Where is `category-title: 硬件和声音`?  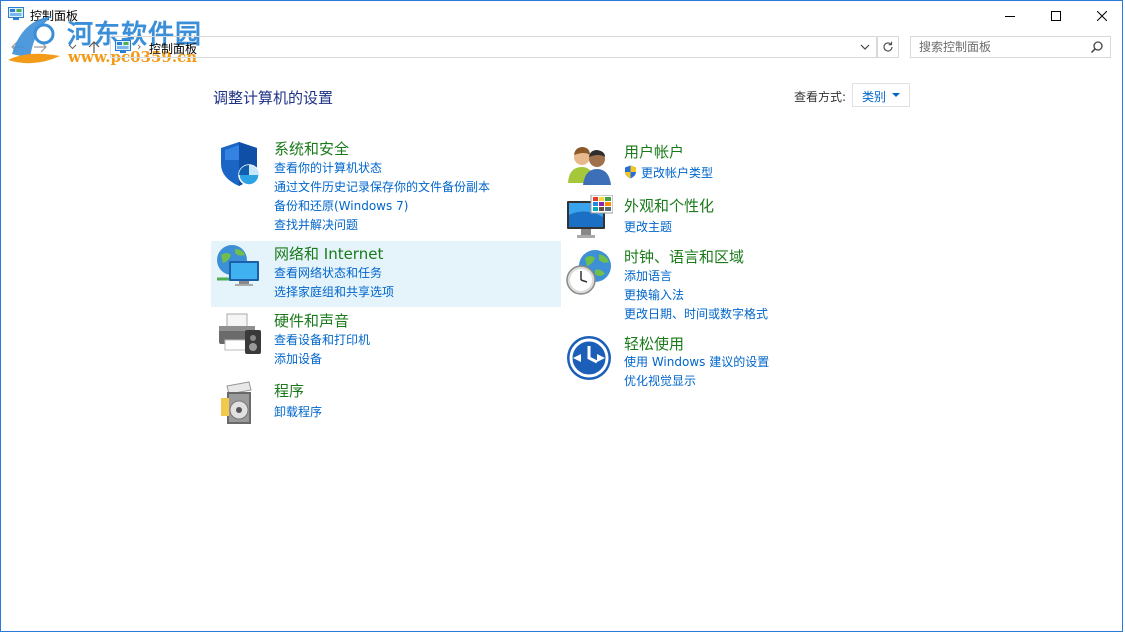 category-title: 硬件和声音 is located at coordinates (311, 320).